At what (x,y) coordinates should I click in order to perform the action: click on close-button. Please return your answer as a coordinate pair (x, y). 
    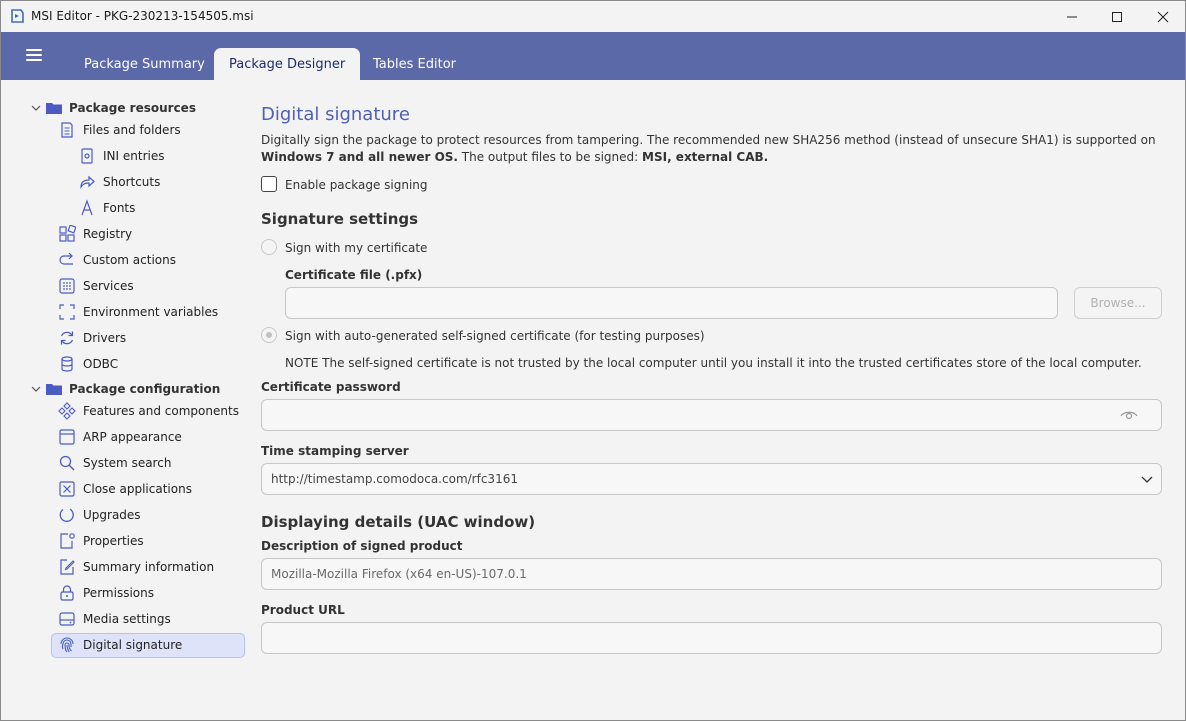
    Looking at the image, I should click on (1162, 16).